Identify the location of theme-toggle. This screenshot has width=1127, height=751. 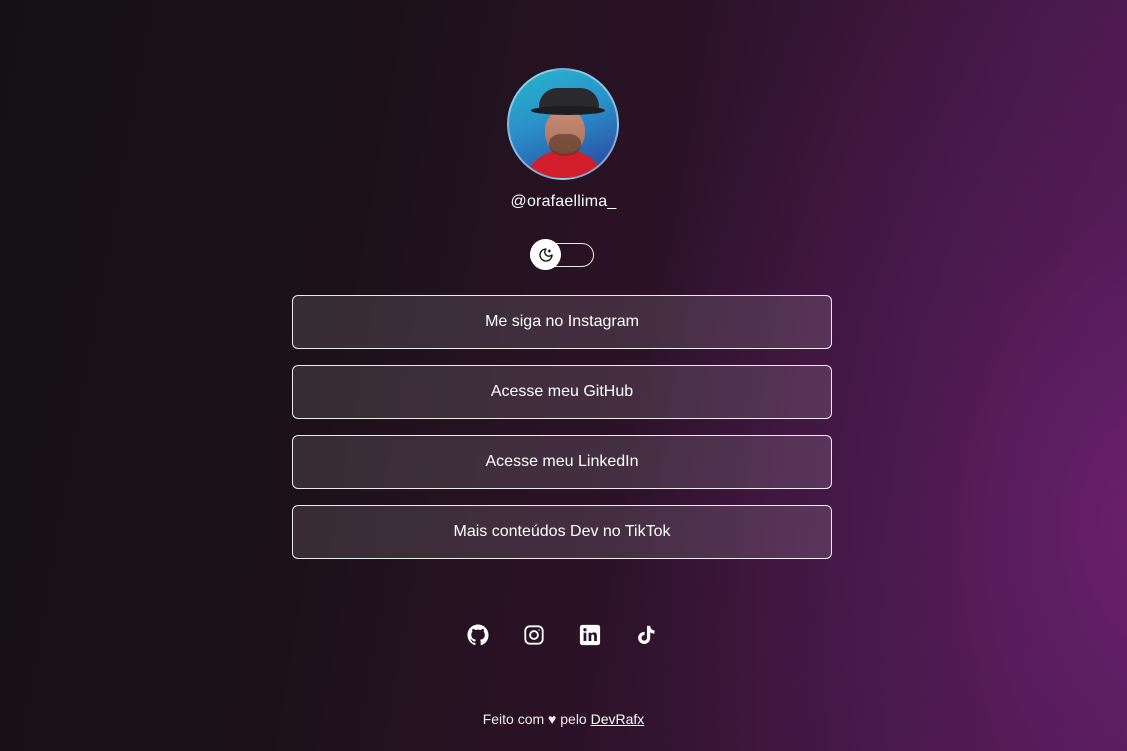
(562, 254).